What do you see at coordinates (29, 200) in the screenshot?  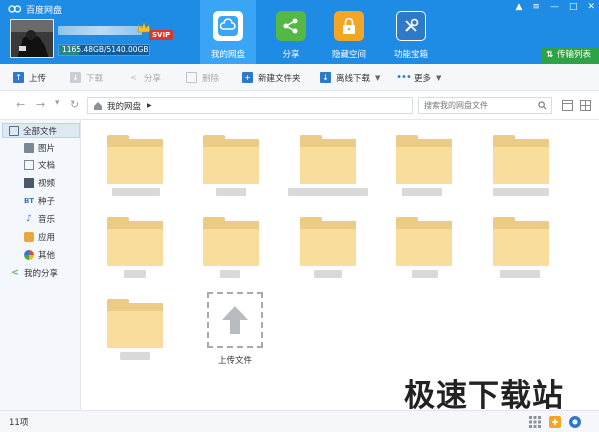 I see `bt-icon: BT` at bounding box center [29, 200].